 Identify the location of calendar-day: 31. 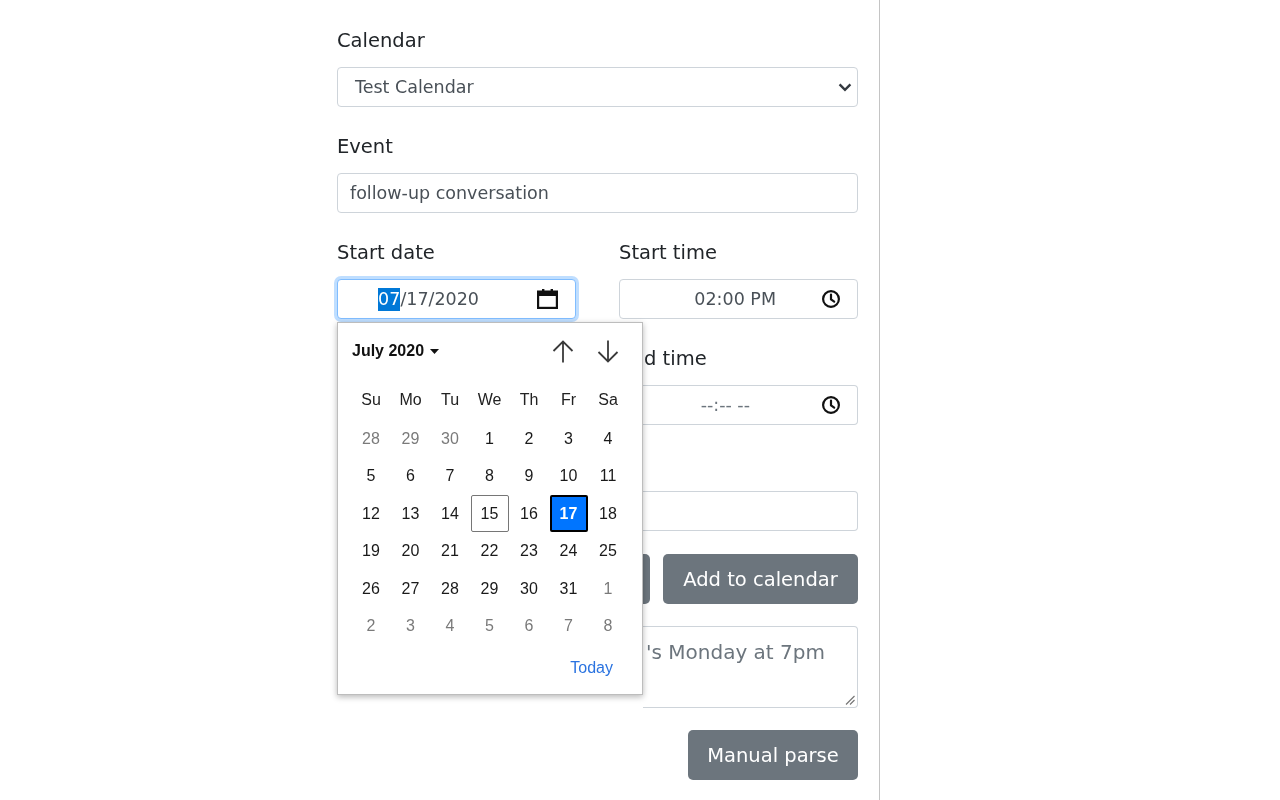
(568, 588).